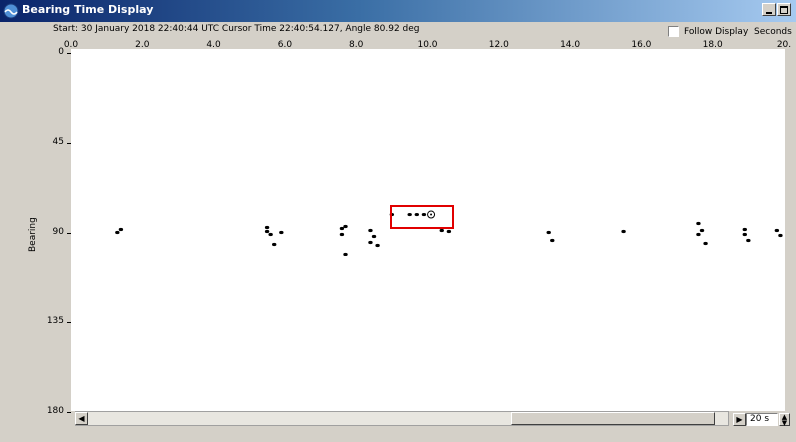  I want to click on bottom-bar, so click(398, 435).